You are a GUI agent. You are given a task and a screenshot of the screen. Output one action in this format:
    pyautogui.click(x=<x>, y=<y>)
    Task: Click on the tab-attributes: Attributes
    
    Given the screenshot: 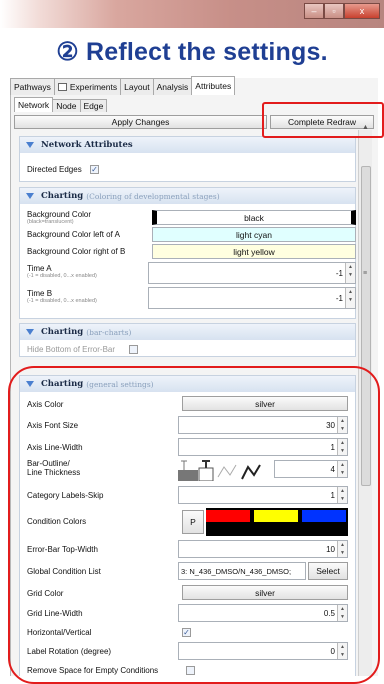 What is the action you would take?
    pyautogui.click(x=213, y=85)
    